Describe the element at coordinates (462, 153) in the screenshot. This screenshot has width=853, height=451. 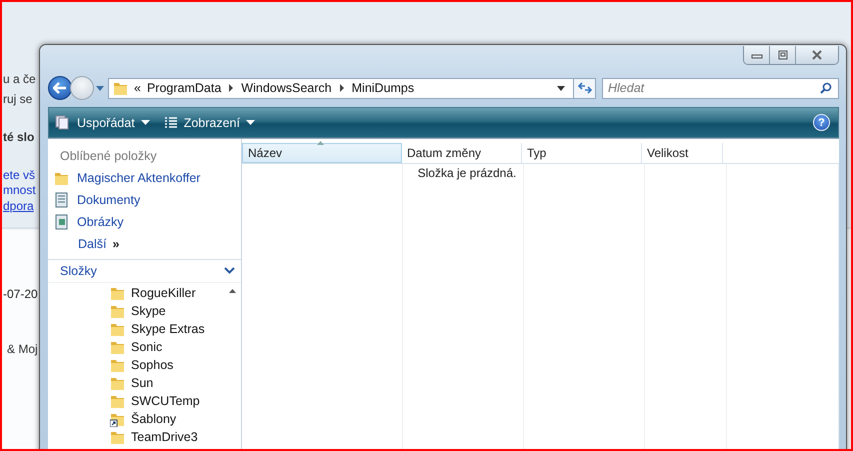
I see `column-header: Datum změny` at that location.